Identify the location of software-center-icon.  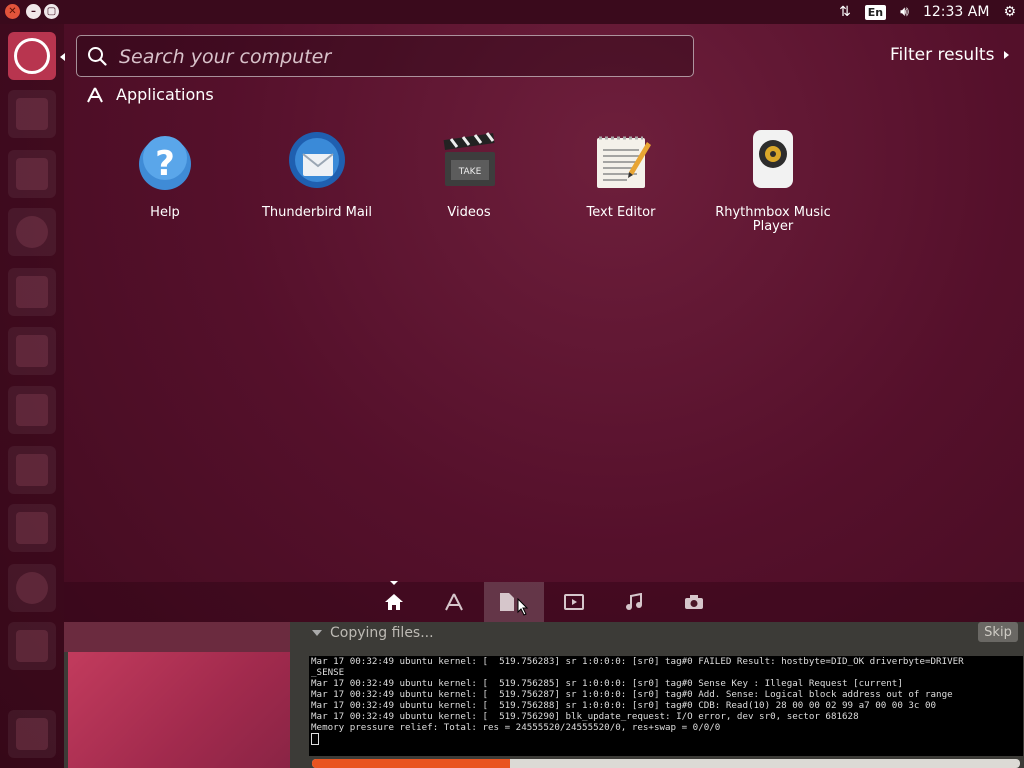
(32, 470).